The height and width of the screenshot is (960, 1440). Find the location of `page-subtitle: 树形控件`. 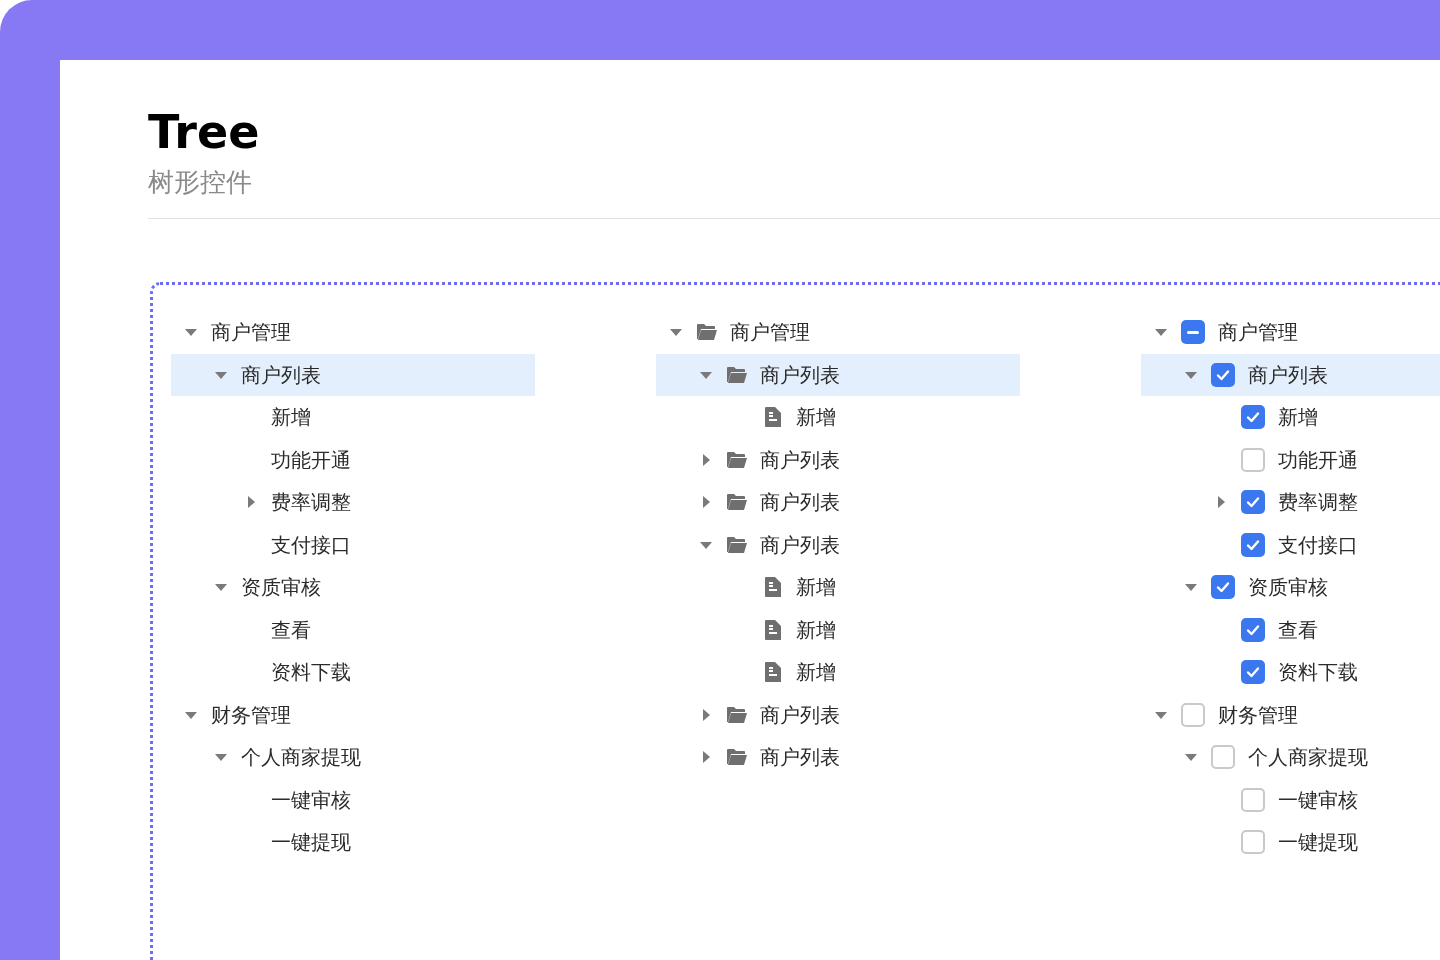

page-subtitle: 树形控件 is located at coordinates (200, 182).